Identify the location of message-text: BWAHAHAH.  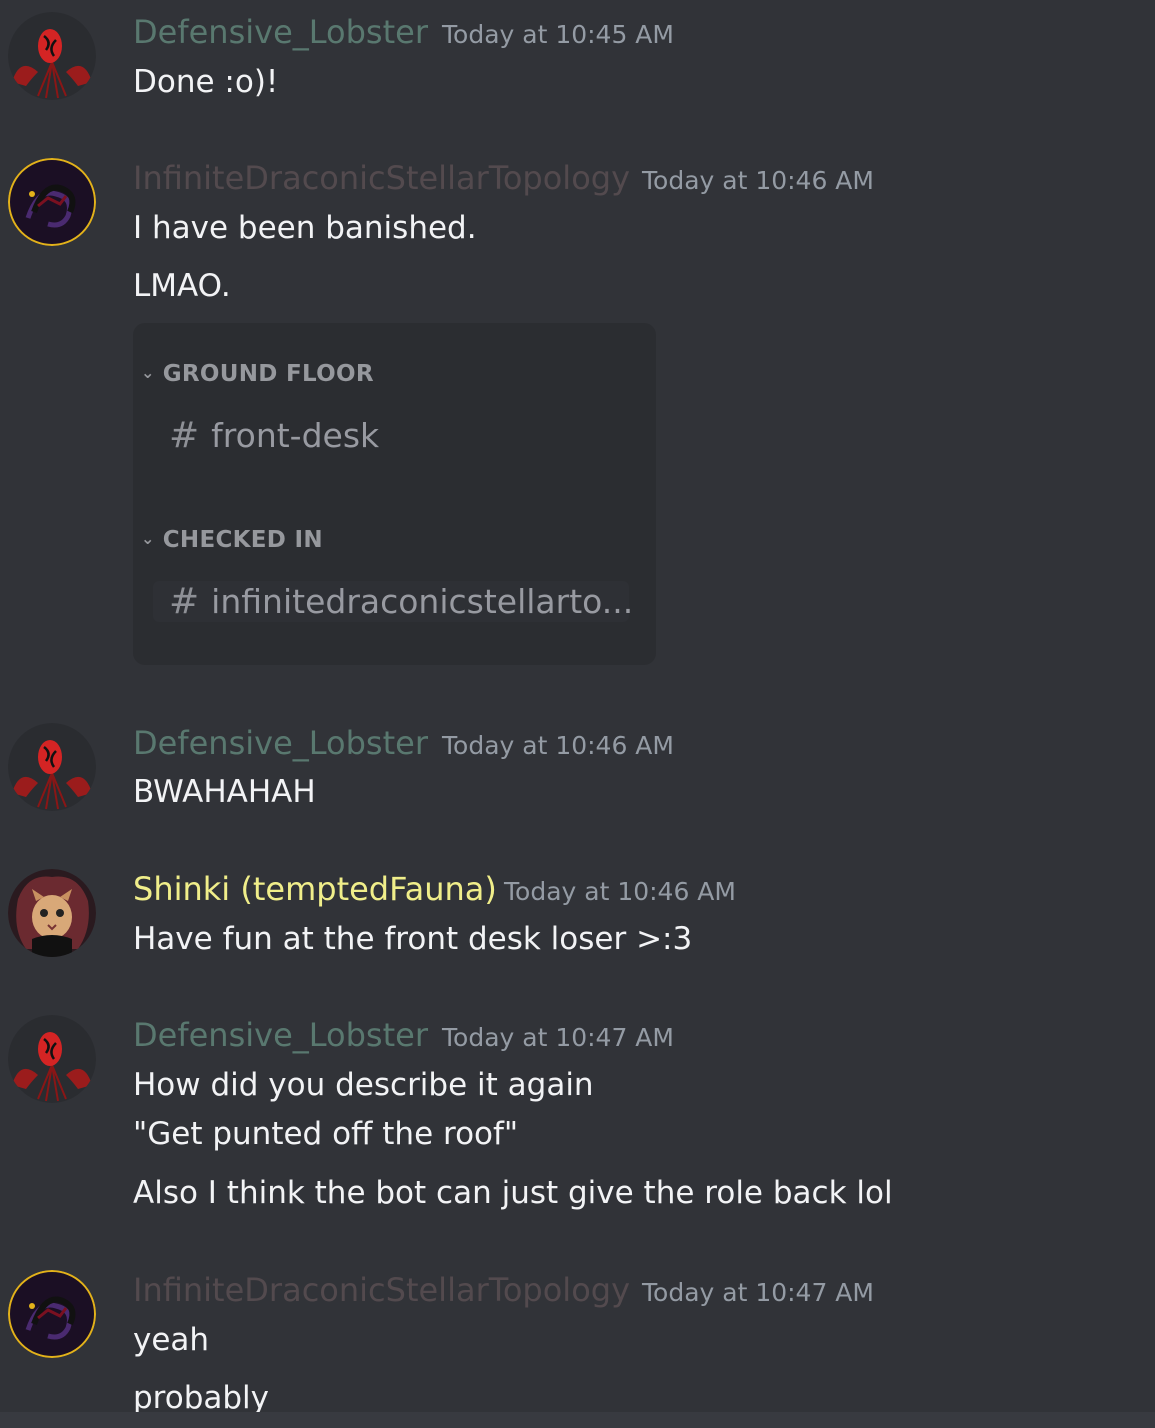
(224, 792).